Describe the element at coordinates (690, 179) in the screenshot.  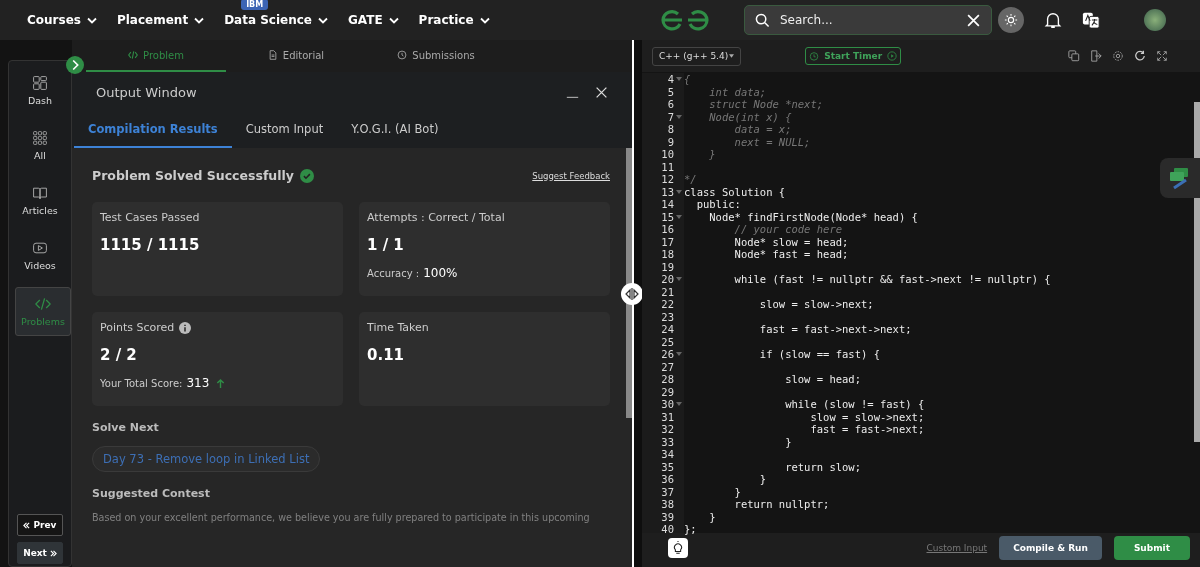
I see `code-line: */` at that location.